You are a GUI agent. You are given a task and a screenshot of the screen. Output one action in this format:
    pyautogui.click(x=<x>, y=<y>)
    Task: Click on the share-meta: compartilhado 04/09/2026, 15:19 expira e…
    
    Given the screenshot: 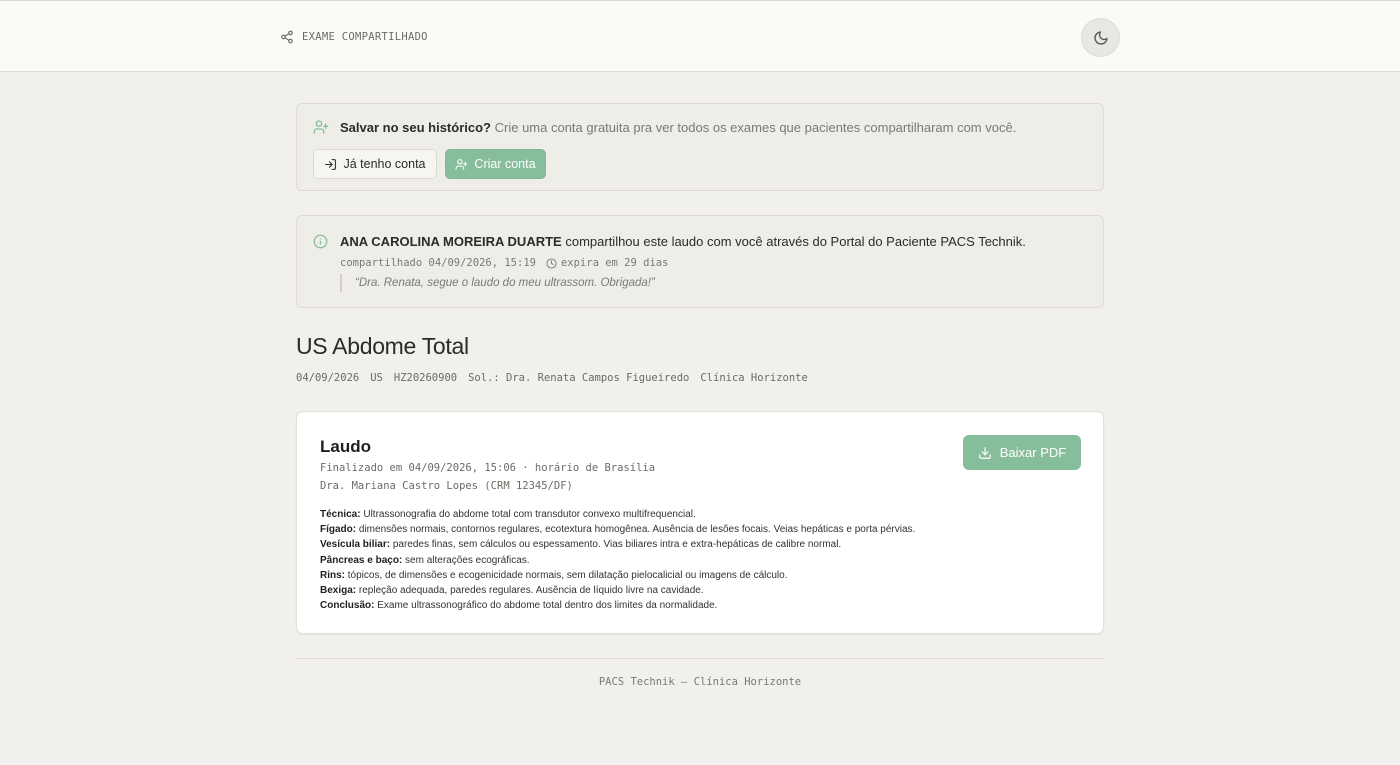 What is the action you would take?
    pyautogui.click(x=504, y=263)
    